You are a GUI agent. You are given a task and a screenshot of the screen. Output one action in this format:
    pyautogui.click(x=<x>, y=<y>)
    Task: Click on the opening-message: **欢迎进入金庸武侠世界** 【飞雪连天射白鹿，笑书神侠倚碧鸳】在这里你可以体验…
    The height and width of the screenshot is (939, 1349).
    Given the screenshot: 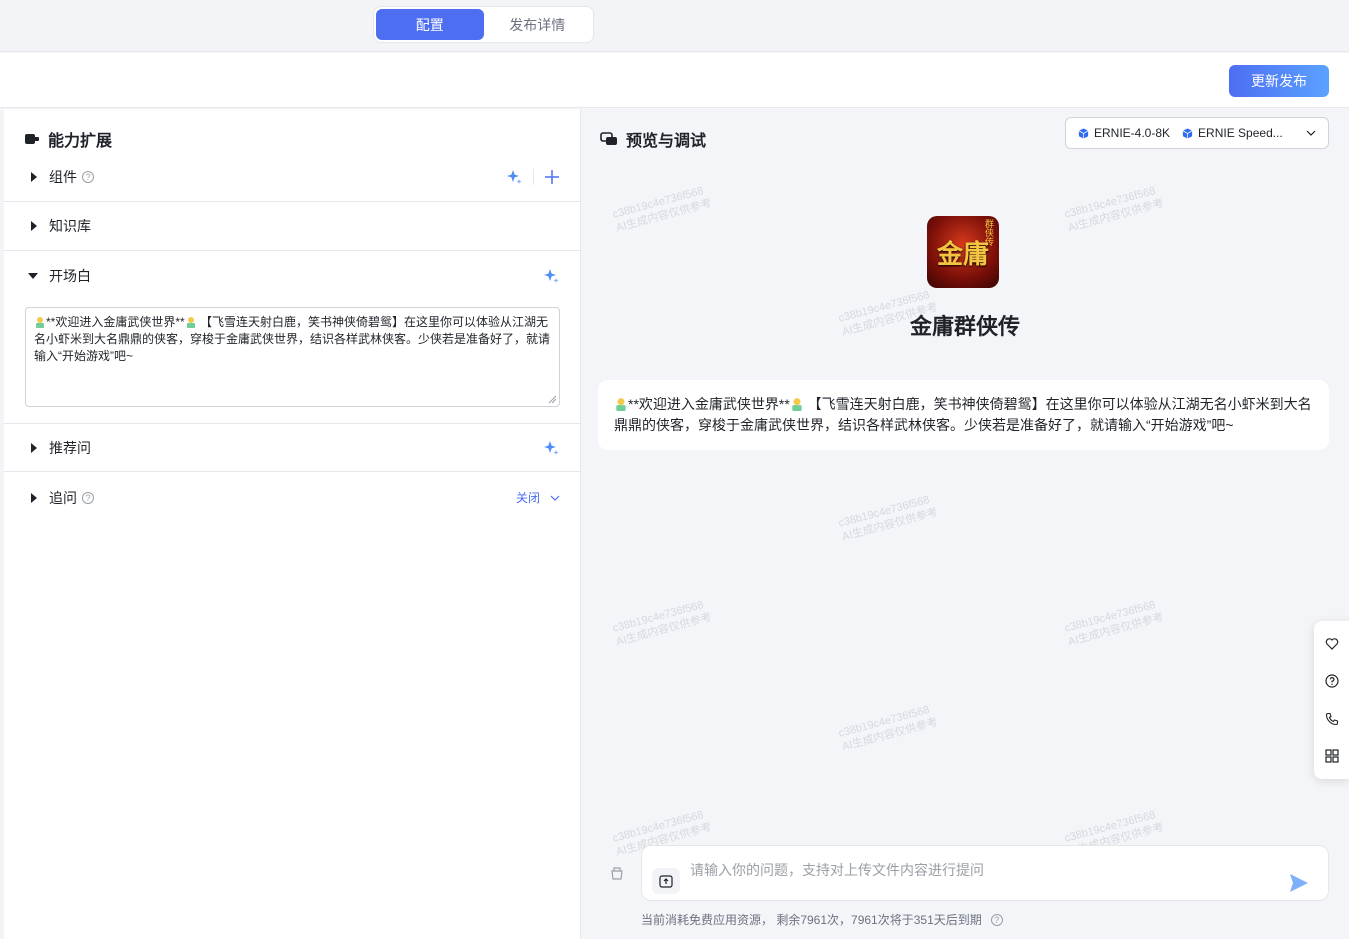 What is the action you would take?
    pyautogui.click(x=963, y=415)
    